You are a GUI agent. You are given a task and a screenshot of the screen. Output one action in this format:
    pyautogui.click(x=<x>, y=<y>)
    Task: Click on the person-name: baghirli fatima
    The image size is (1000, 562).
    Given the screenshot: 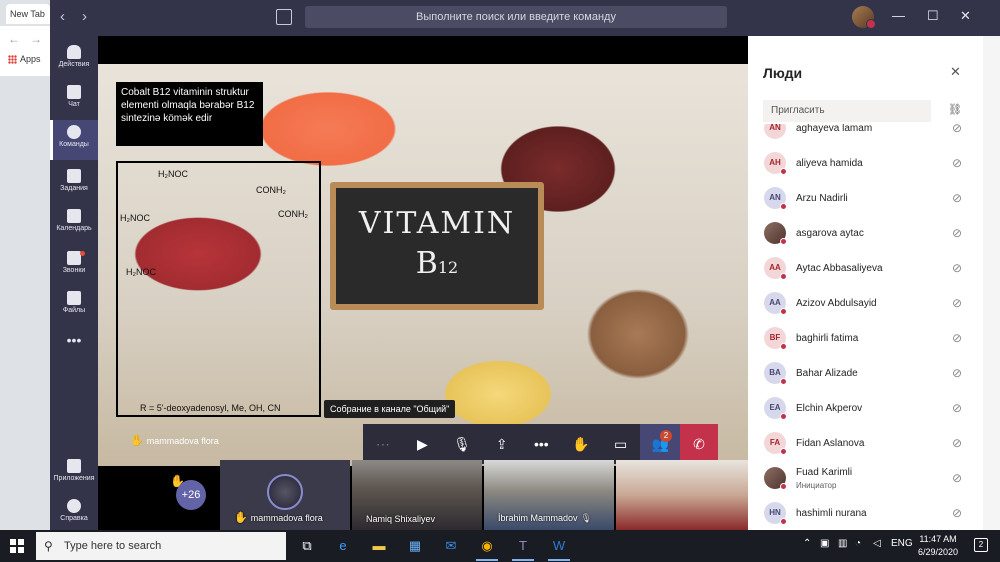 What is the action you would take?
    pyautogui.click(x=827, y=338)
    